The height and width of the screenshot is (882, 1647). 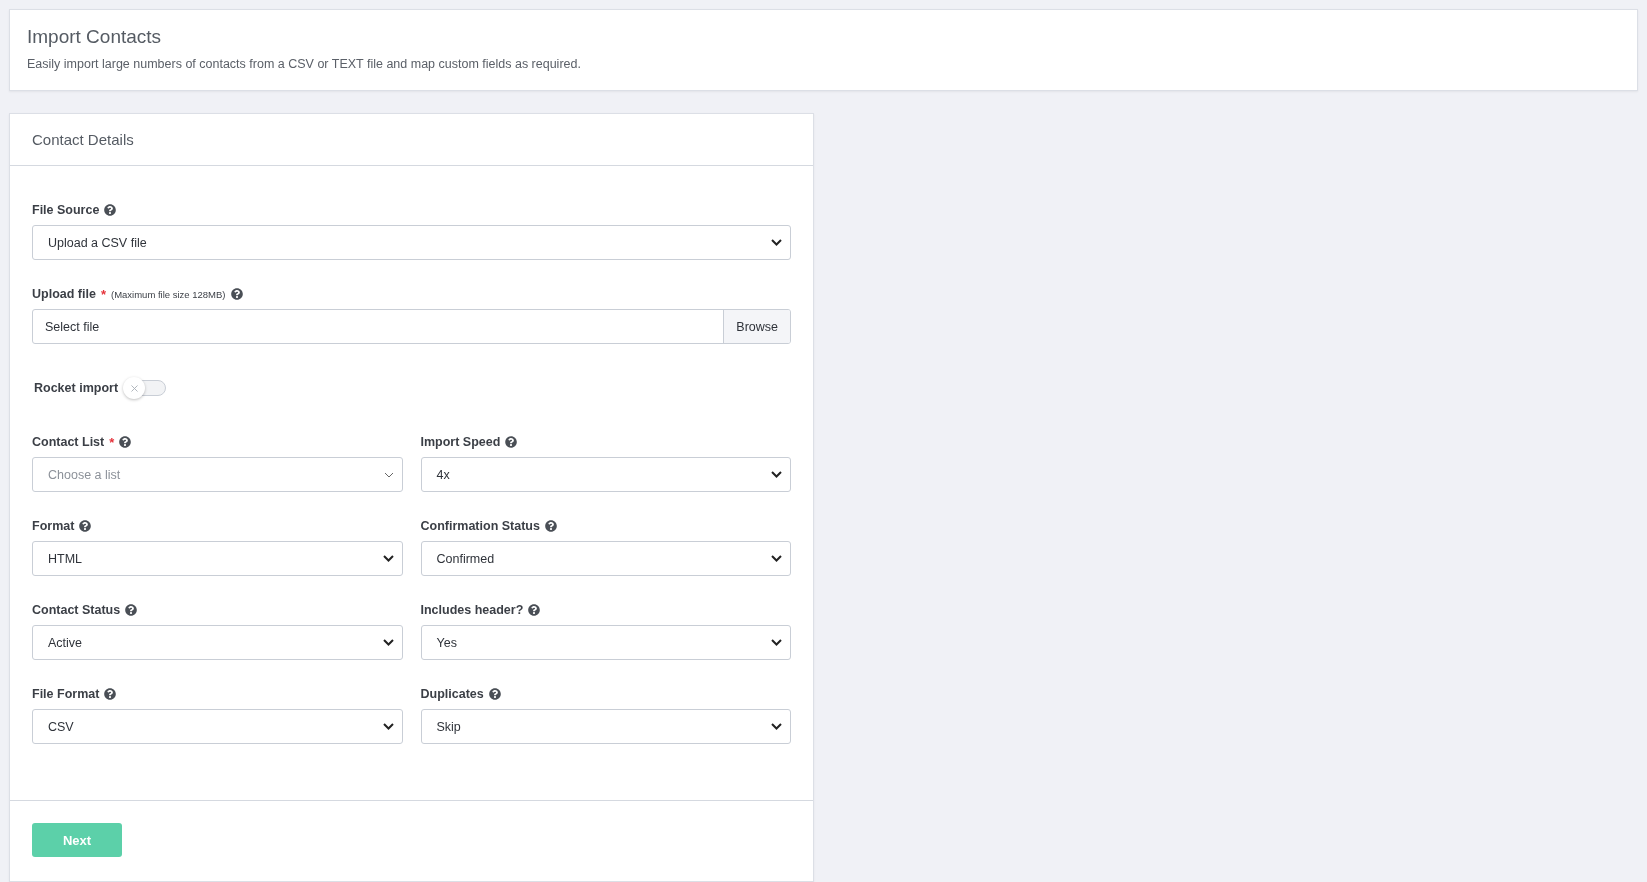 I want to click on page-title: Import Contacts, so click(x=95, y=37).